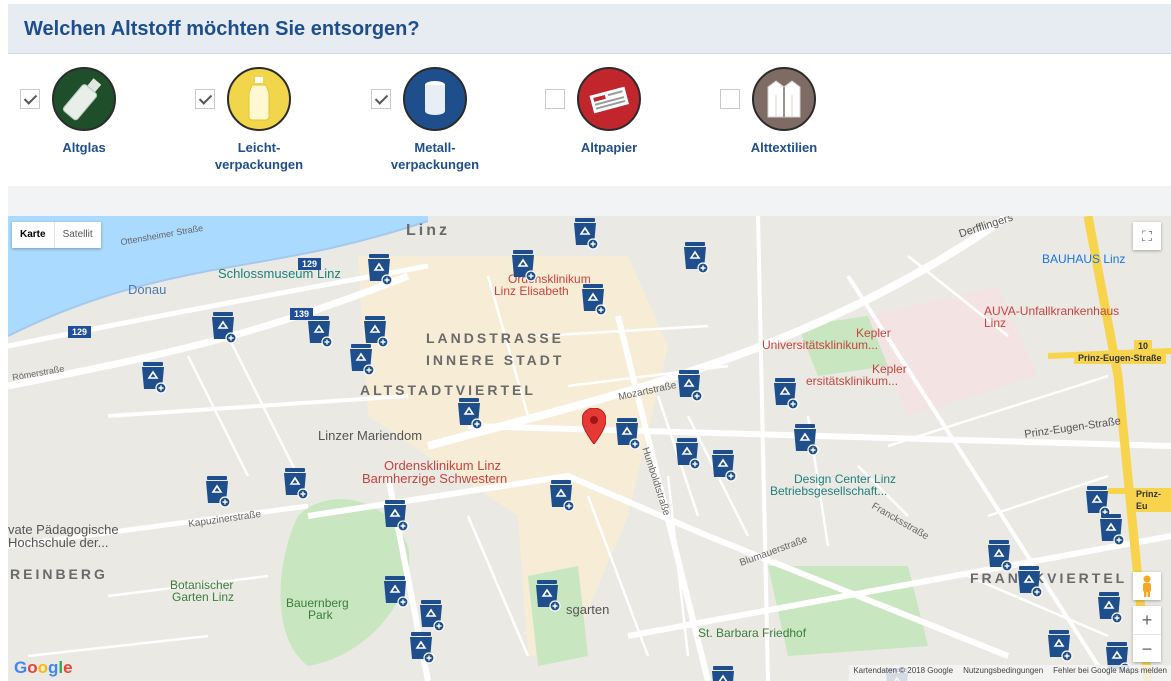 This screenshot has width=1171, height=681. What do you see at coordinates (310, 264) in the screenshot?
I see `route-129-shield: 129` at bounding box center [310, 264].